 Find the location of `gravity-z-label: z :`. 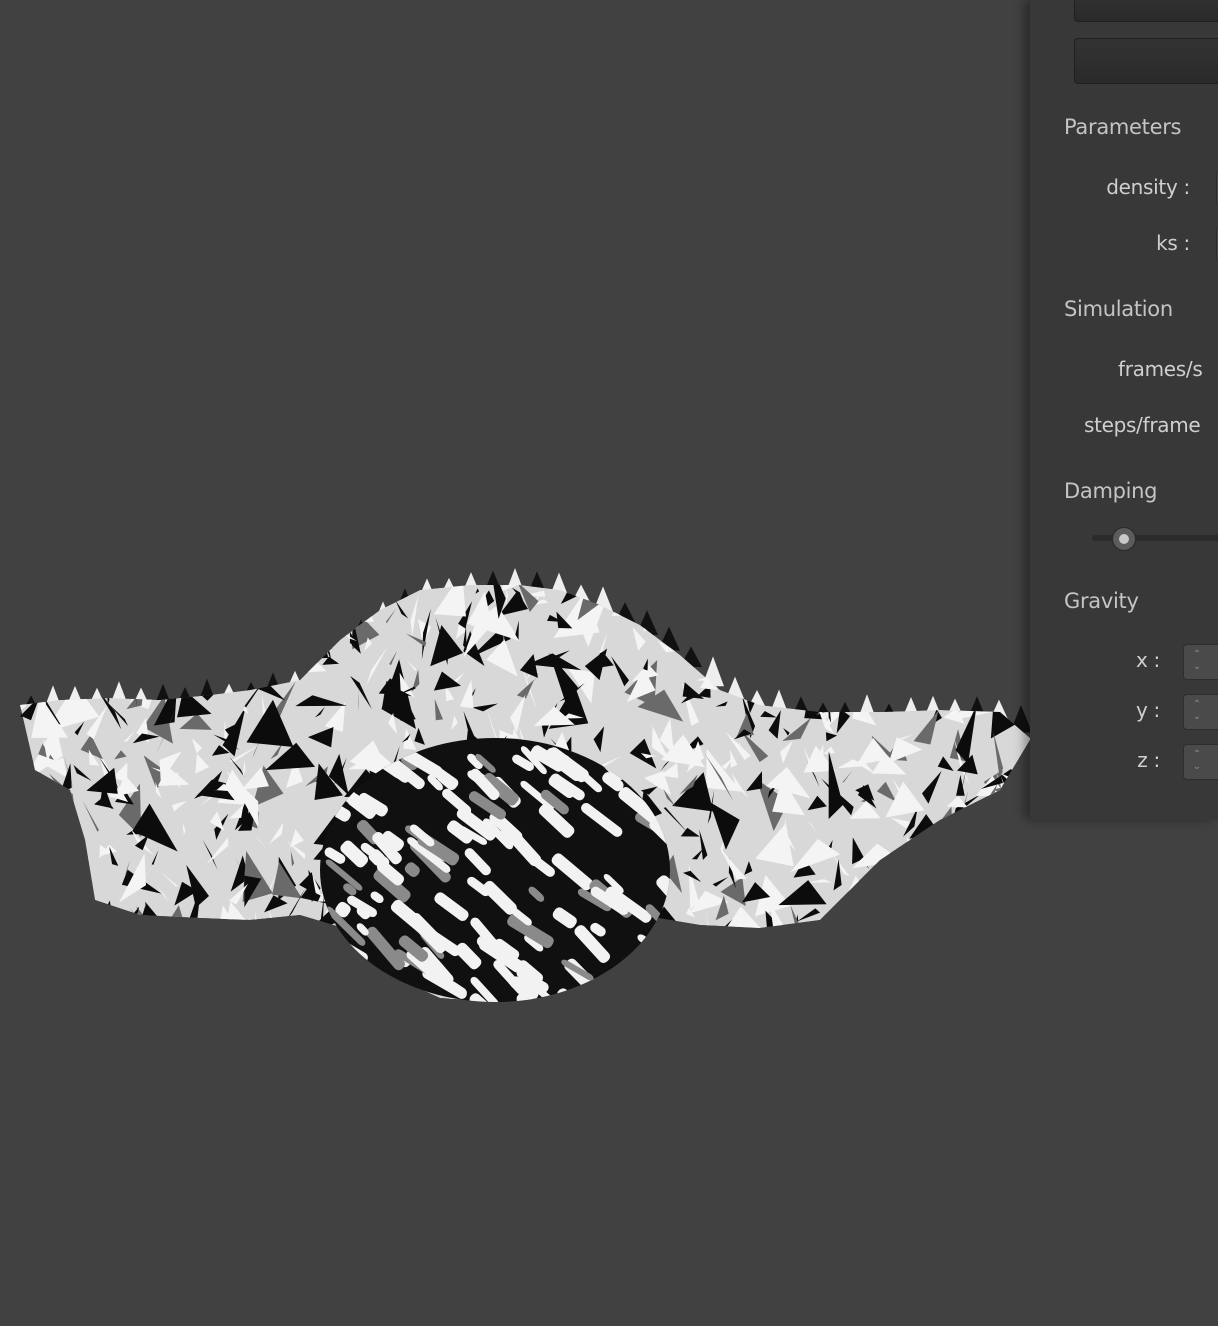

gravity-z-label: z : is located at coordinates (1148, 760).